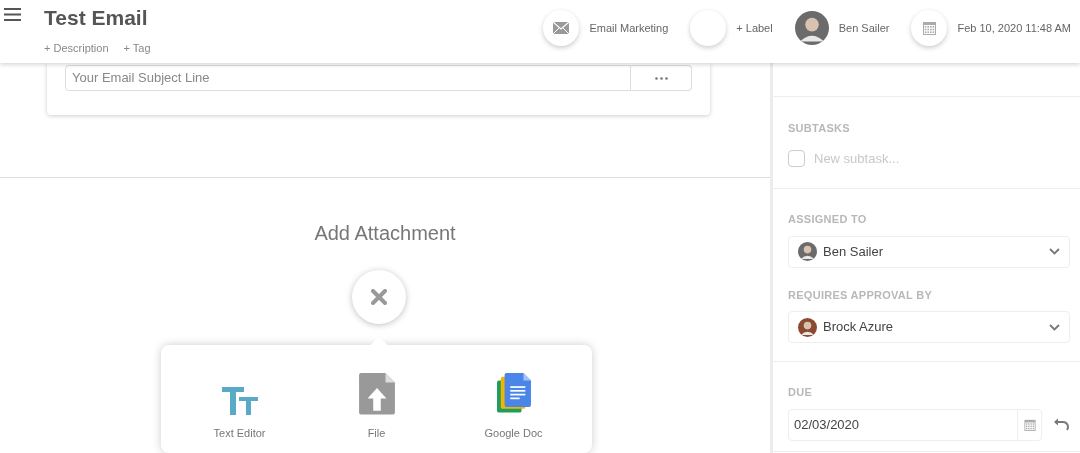 The width and height of the screenshot is (1080, 453). I want to click on undo-icon, so click(1062, 424).